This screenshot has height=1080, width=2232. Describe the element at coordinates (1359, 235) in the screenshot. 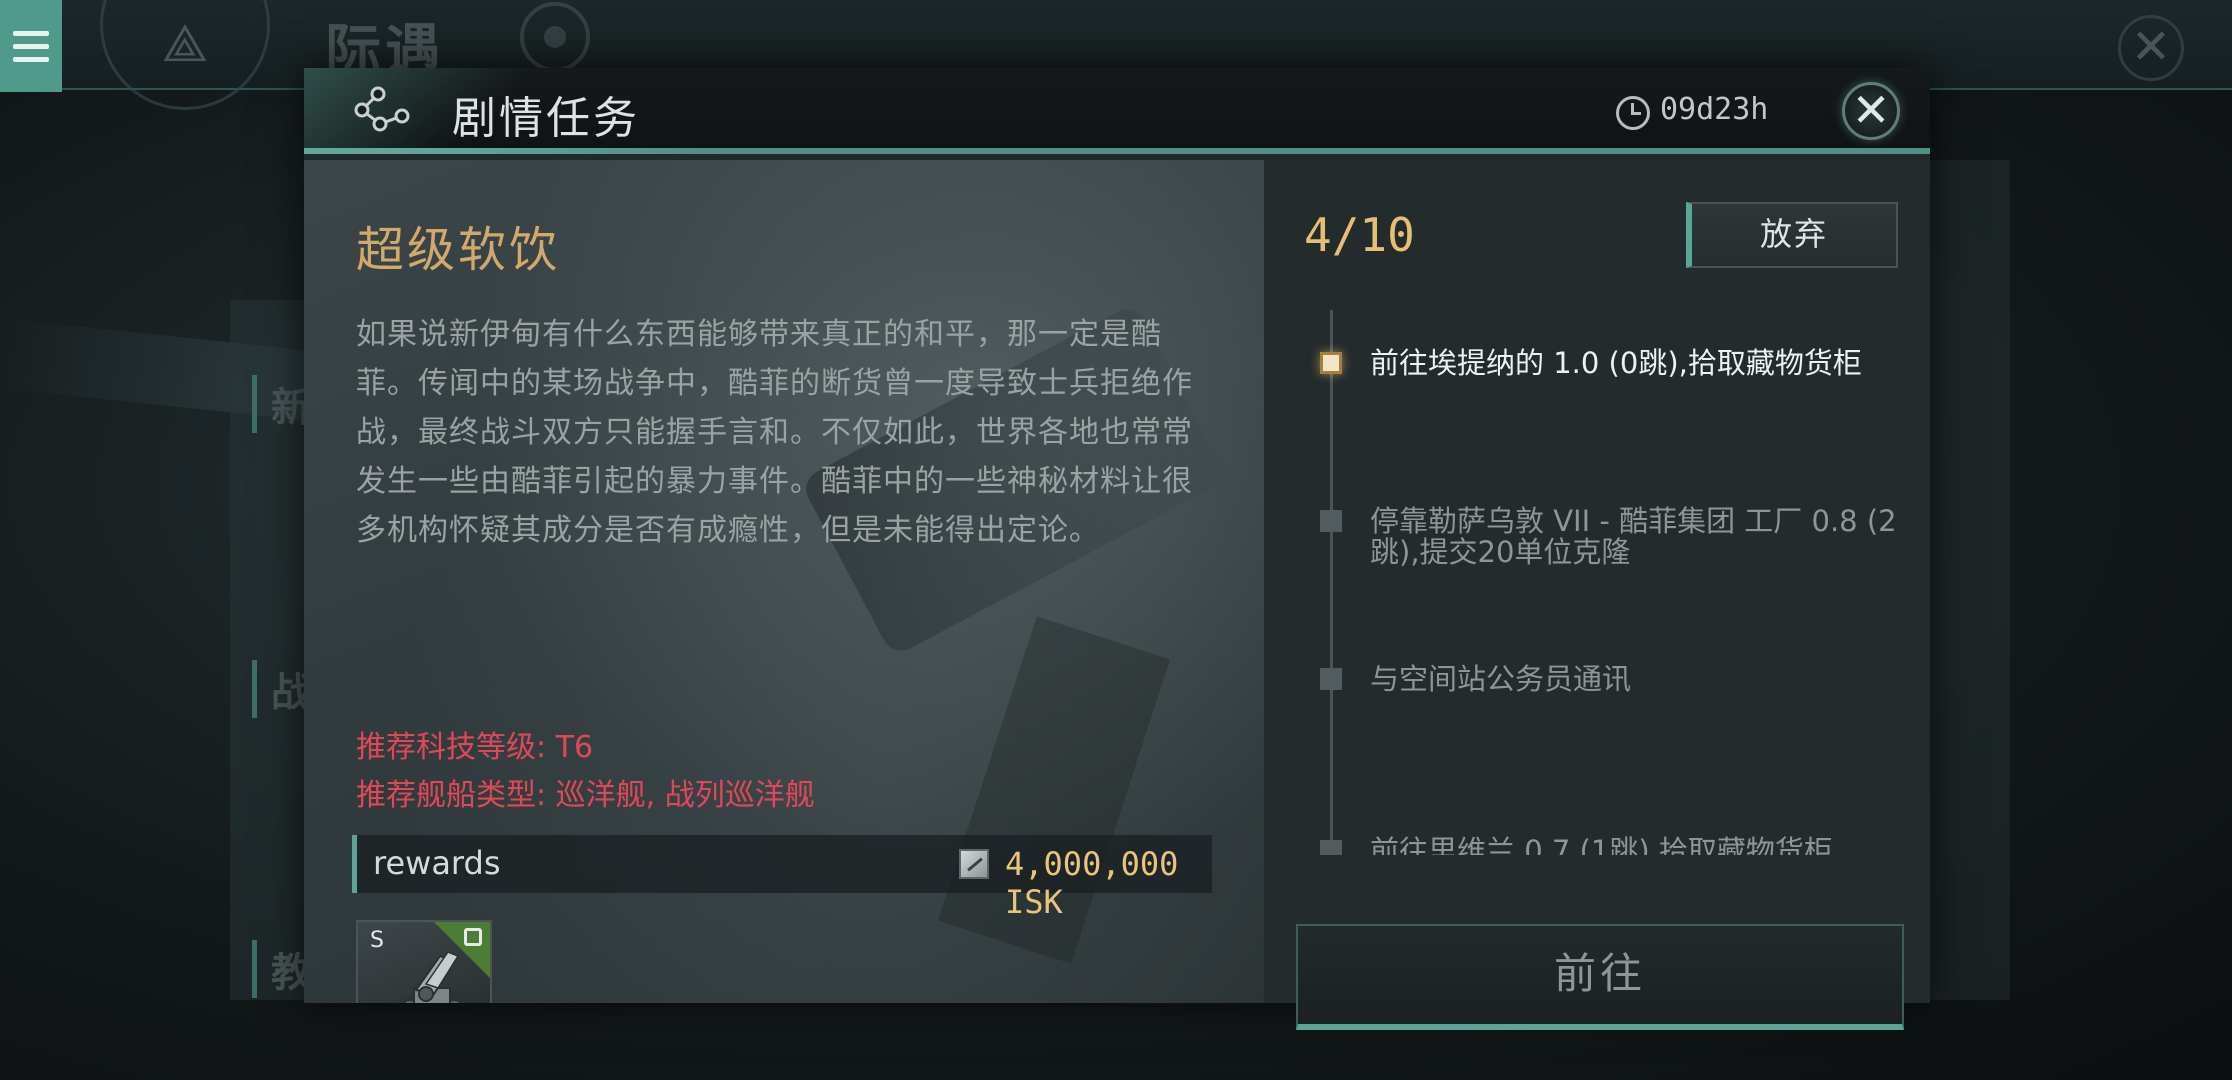

I see `mission-progress: 4/10` at that location.